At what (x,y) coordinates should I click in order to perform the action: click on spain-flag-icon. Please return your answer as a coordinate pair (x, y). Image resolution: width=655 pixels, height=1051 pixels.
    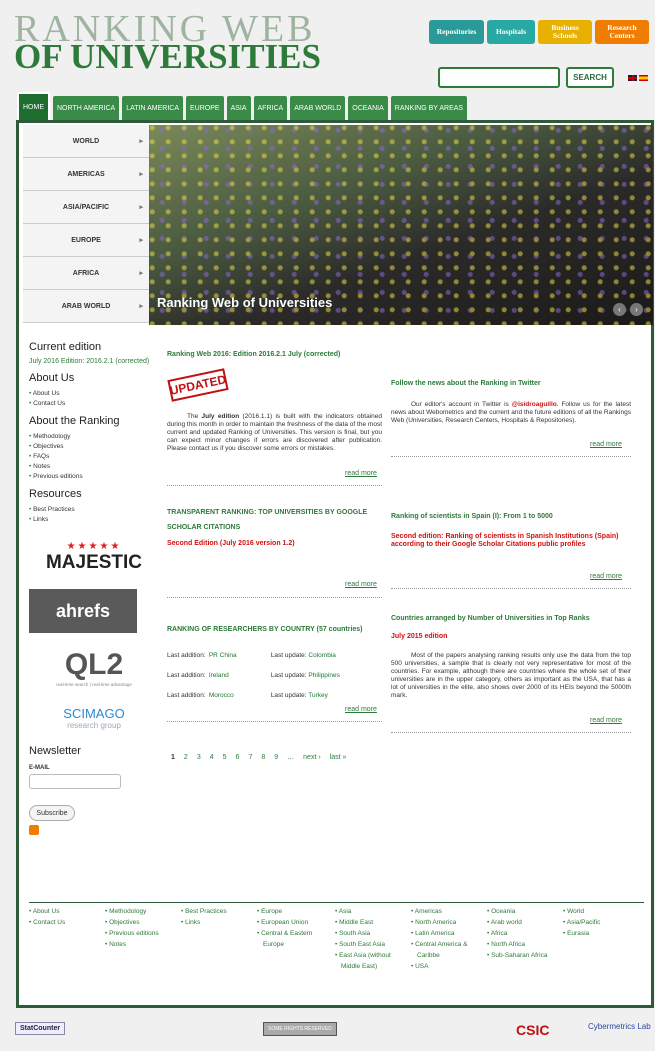
    Looking at the image, I should click on (643, 78).